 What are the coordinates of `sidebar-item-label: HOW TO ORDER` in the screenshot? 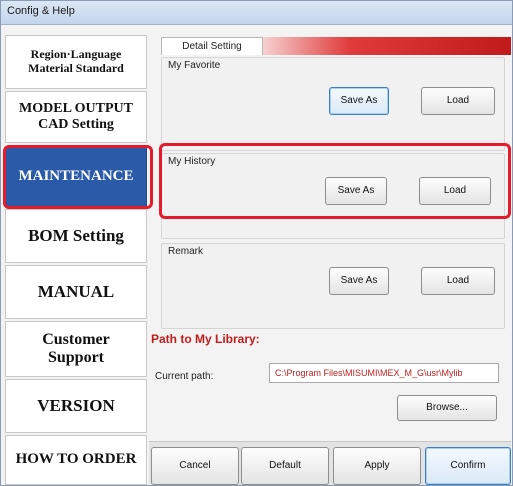 It's located at (76, 459).